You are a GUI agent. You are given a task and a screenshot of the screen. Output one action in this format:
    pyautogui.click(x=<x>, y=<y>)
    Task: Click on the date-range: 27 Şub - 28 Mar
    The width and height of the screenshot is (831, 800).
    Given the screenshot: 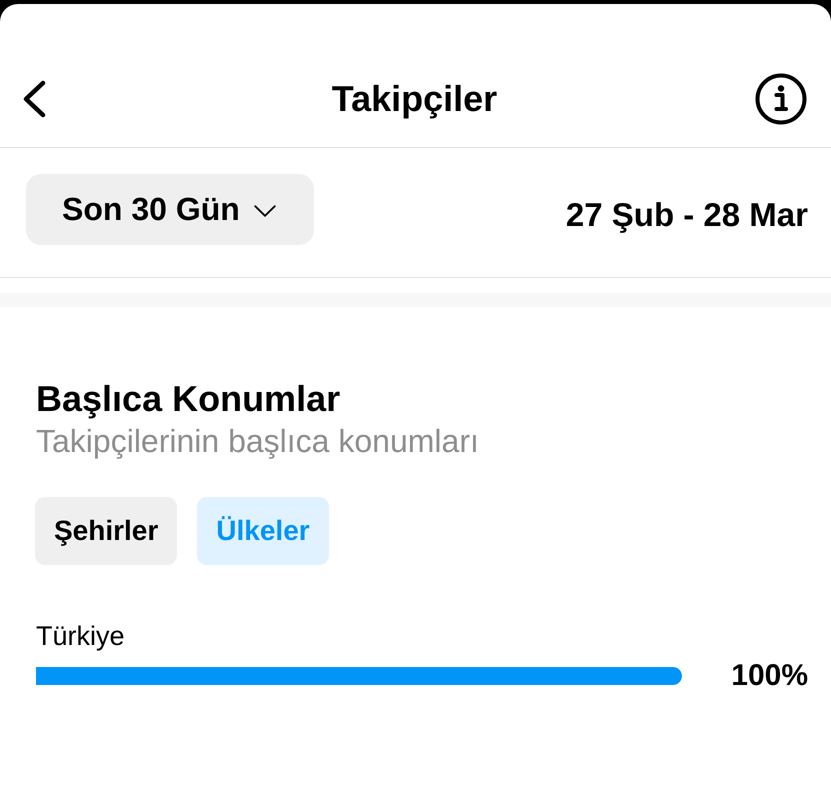 What is the action you would take?
    pyautogui.click(x=687, y=215)
    